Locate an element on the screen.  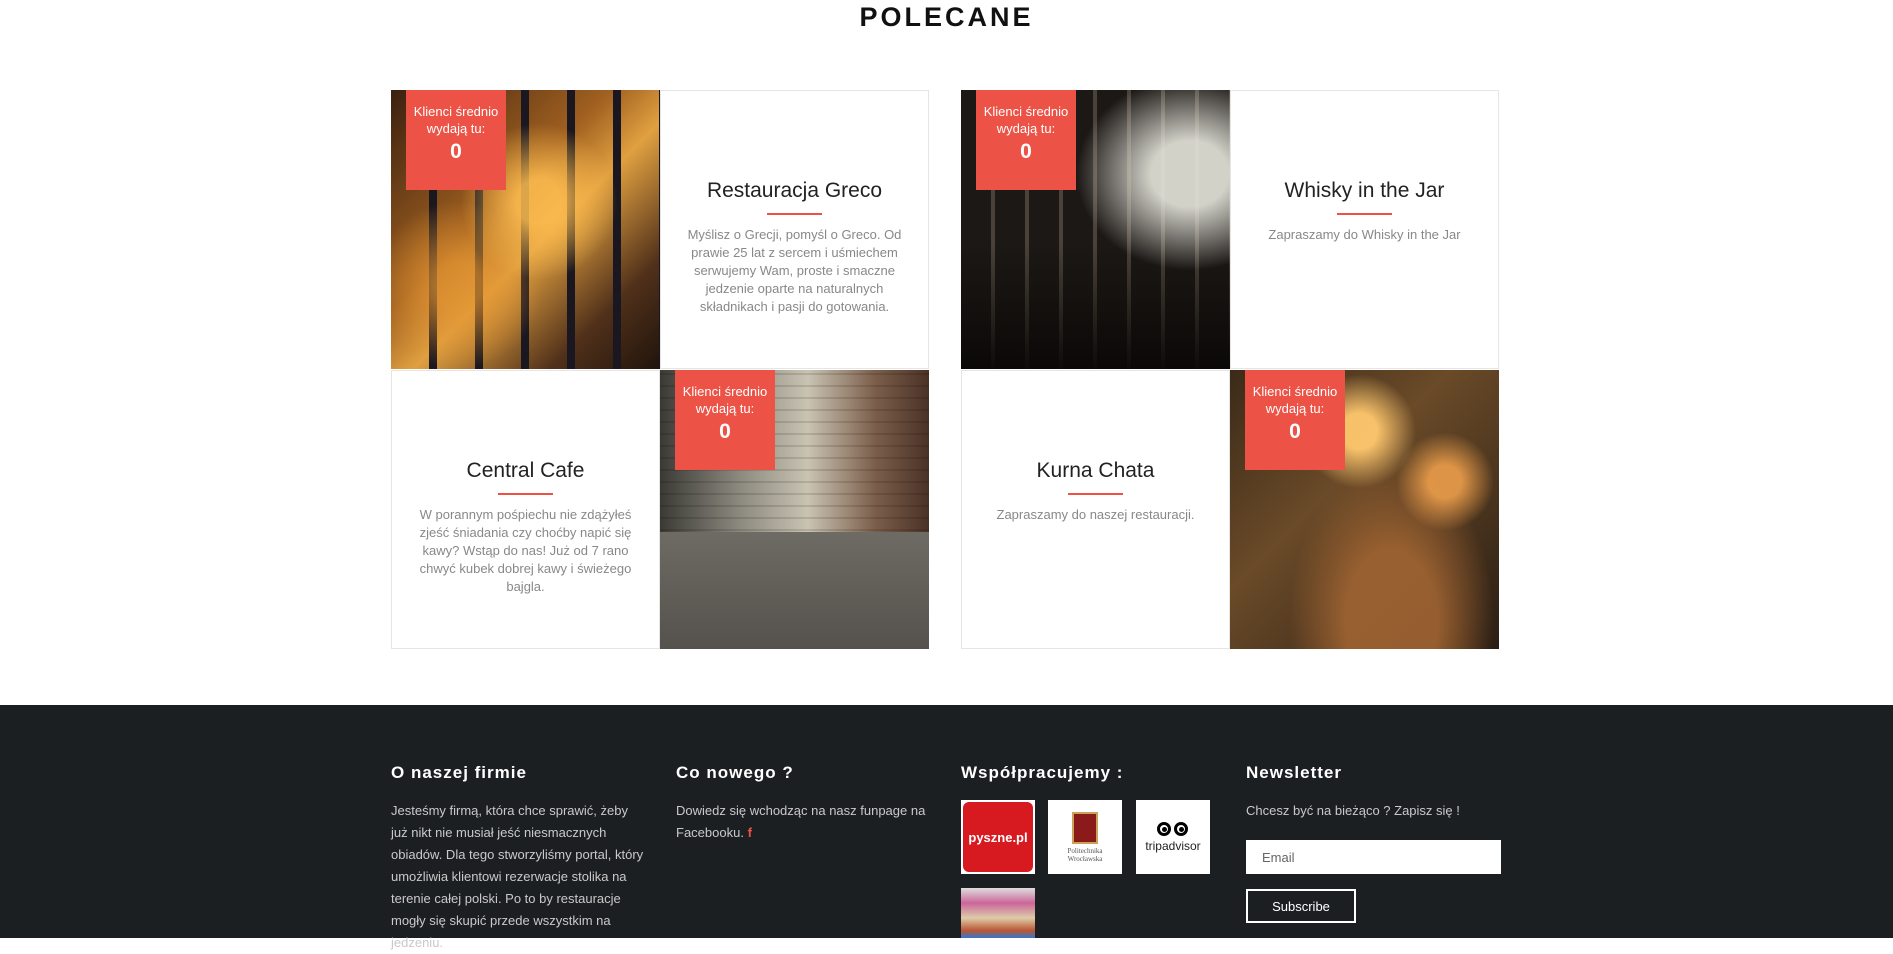
restaurant-photo-whisky: Klienci średnio wydają tu: 0 is located at coordinates (1095, 229).